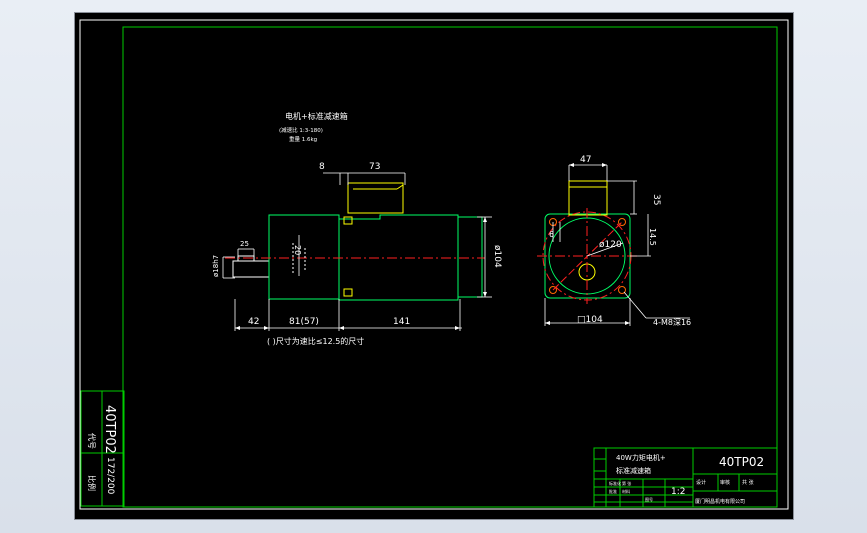 Image resolution: width=867 pixels, height=533 pixels. What do you see at coordinates (588, 198) in the screenshot?
I see `front-terminal-box` at bounding box center [588, 198].